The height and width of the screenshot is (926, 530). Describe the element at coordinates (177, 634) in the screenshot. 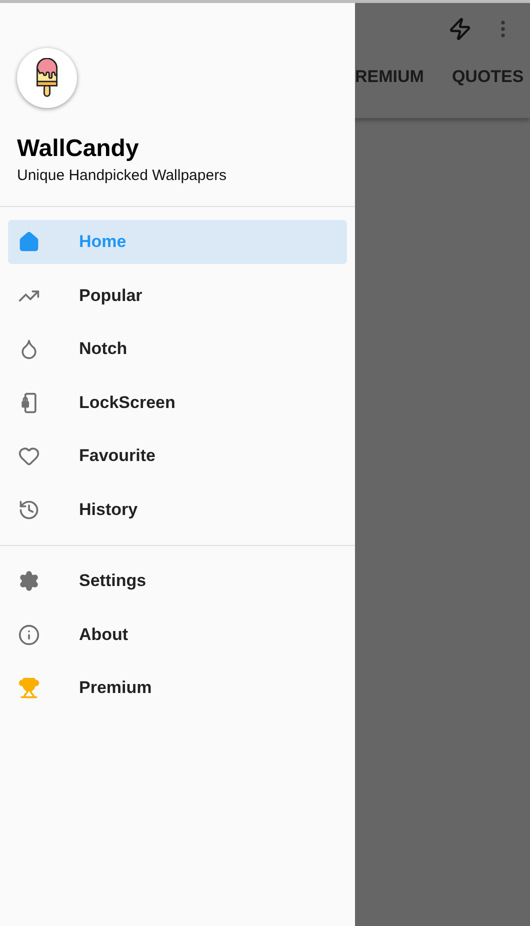

I see `drawer-item: About` at that location.